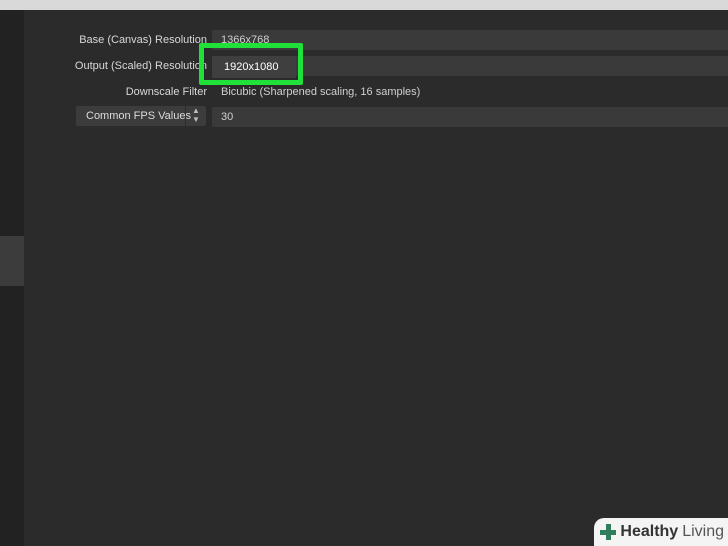 The width and height of the screenshot is (728, 546). I want to click on highlight-box, so click(251, 64).